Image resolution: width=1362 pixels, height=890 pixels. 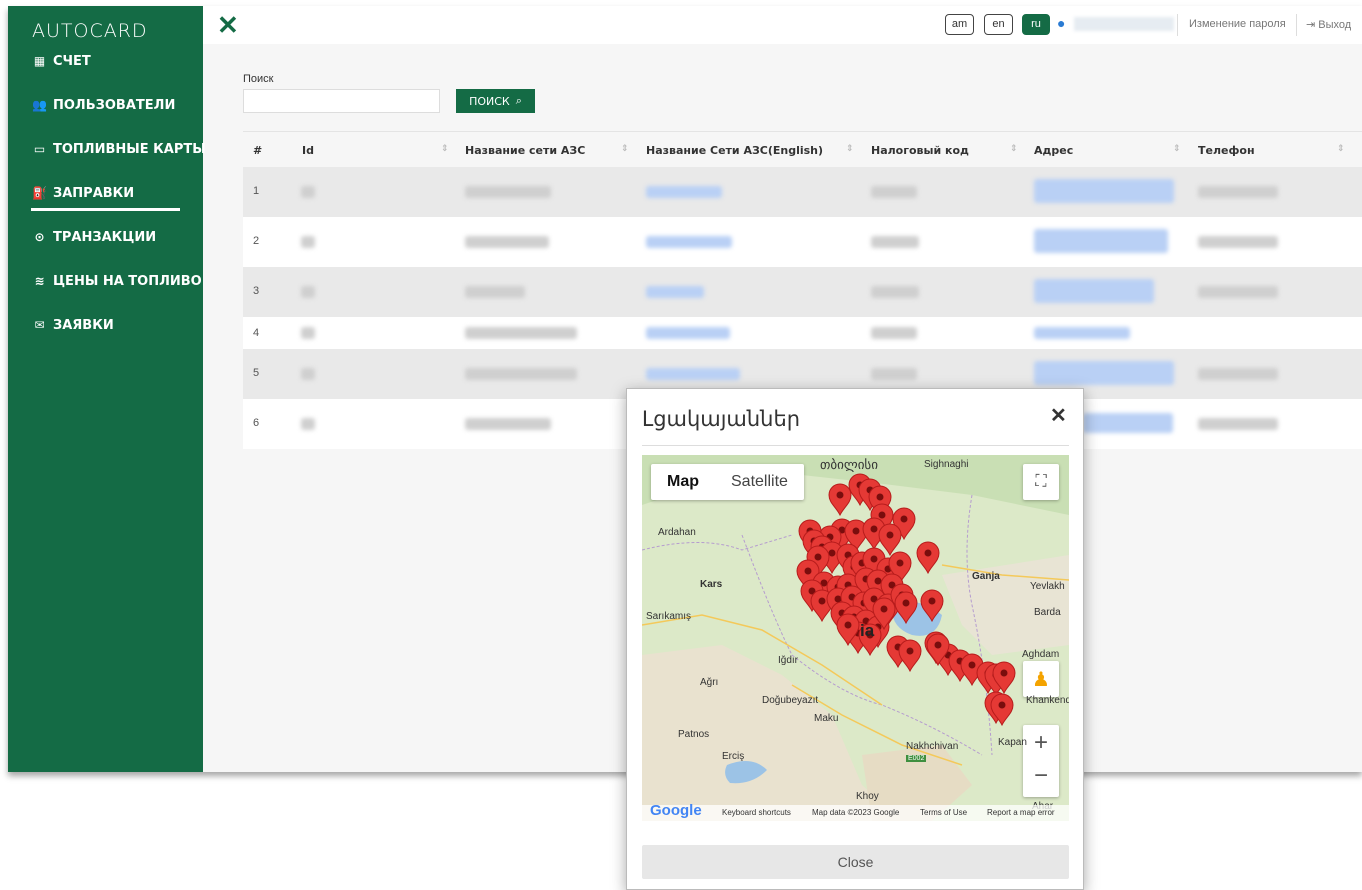 What do you see at coordinates (683, 482) in the screenshot?
I see `map-type-map: Map` at bounding box center [683, 482].